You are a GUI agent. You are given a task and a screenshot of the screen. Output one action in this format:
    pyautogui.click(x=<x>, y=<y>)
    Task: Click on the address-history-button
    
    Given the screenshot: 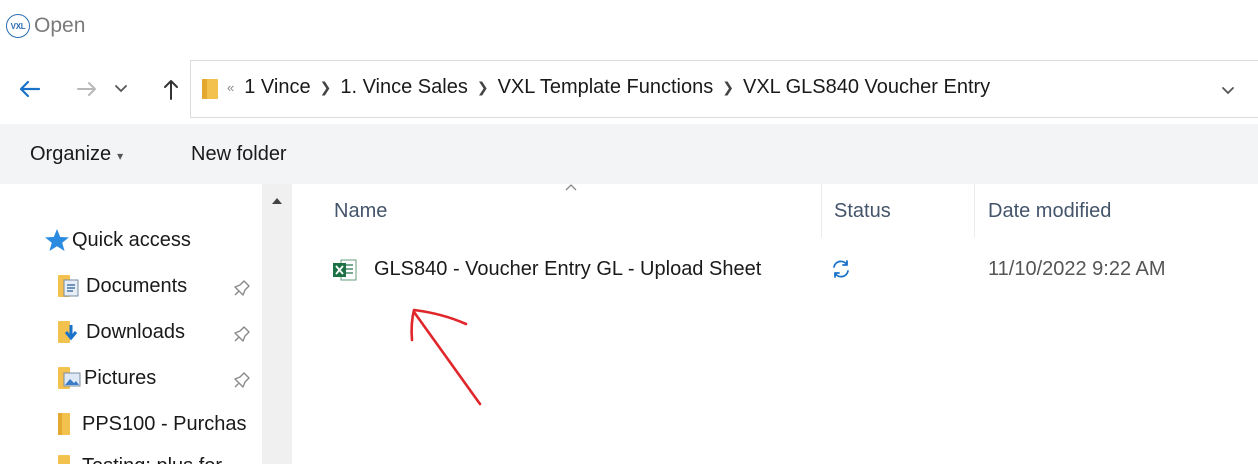 What is the action you would take?
    pyautogui.click(x=1228, y=92)
    